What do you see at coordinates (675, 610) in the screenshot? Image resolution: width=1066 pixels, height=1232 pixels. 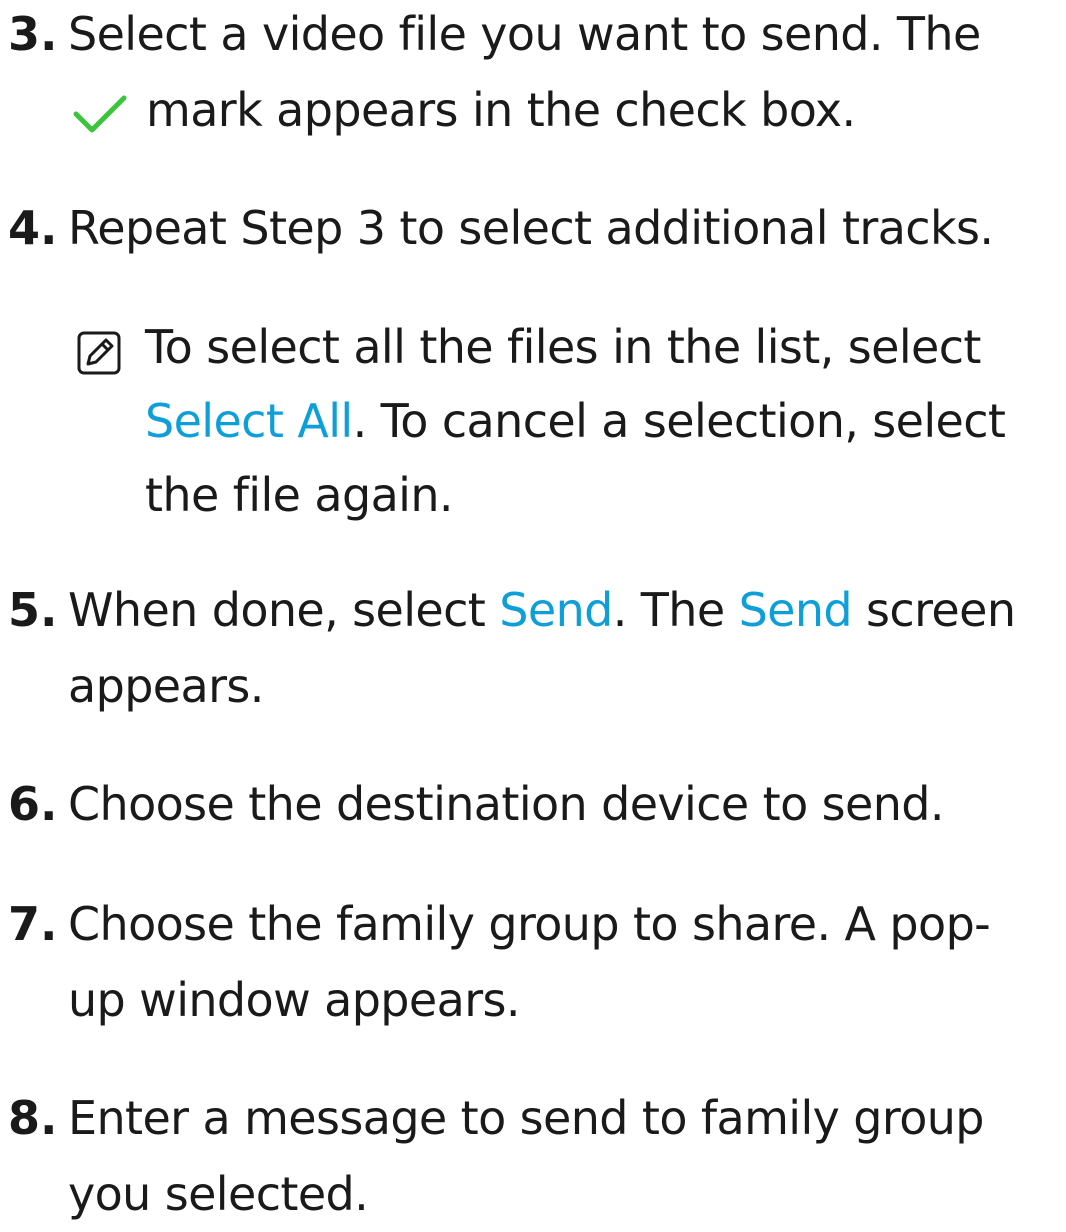 I see `step-line-text: . The` at bounding box center [675, 610].